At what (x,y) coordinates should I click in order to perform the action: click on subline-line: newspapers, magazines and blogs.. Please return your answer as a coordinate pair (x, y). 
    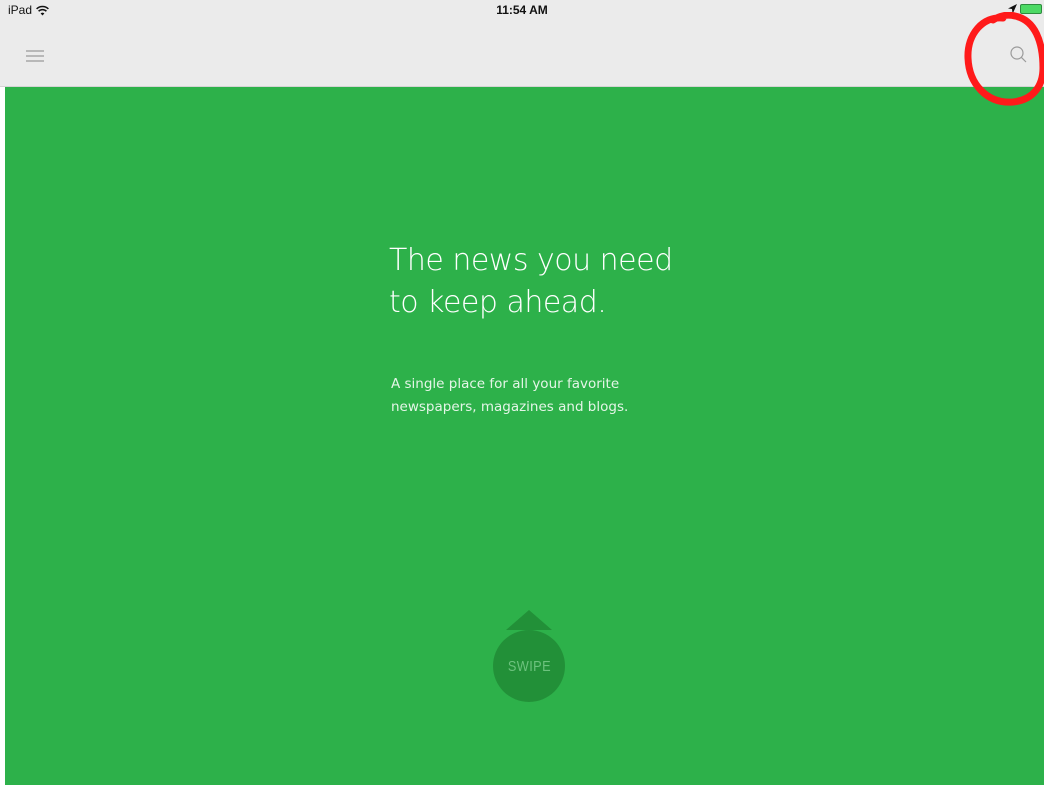
    Looking at the image, I should click on (510, 407).